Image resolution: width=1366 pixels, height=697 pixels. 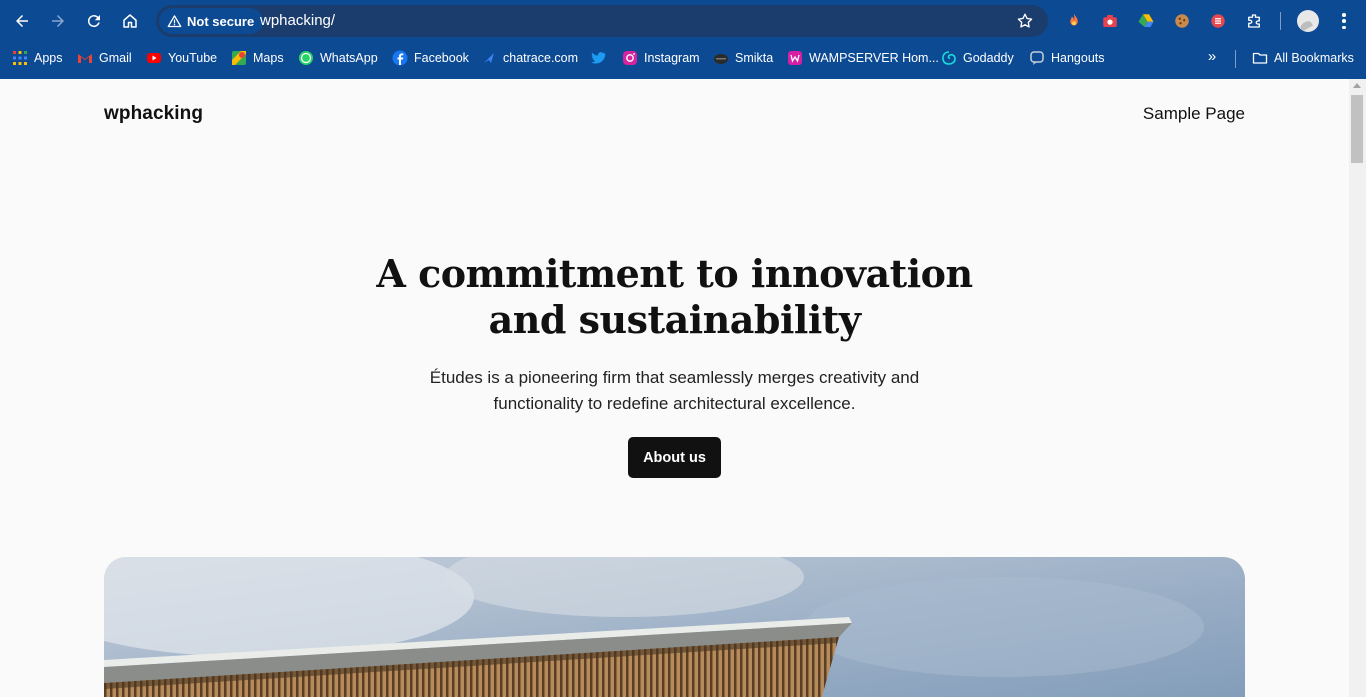 I want to click on home-button, so click(x=130, y=21).